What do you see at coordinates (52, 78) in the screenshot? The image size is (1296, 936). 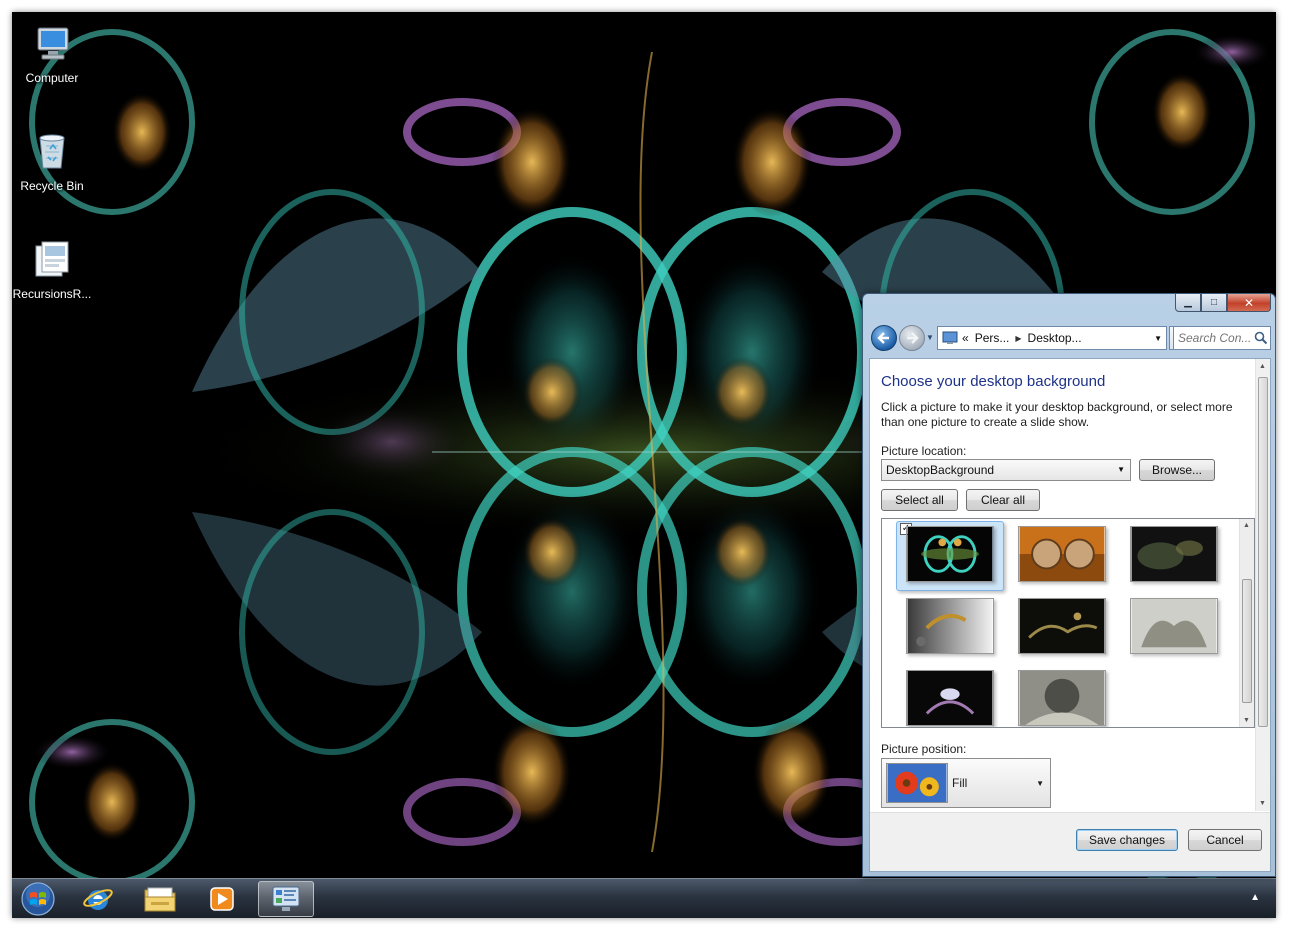 I see `desktop-icon-label: Computer` at bounding box center [52, 78].